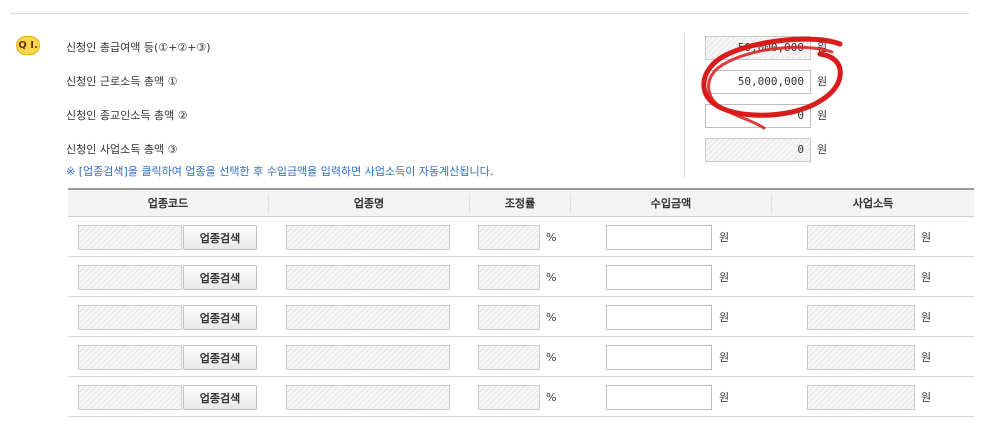 The height and width of the screenshot is (442, 989). What do you see at coordinates (369, 203) in the screenshot?
I see `header-name: 업종명` at bounding box center [369, 203].